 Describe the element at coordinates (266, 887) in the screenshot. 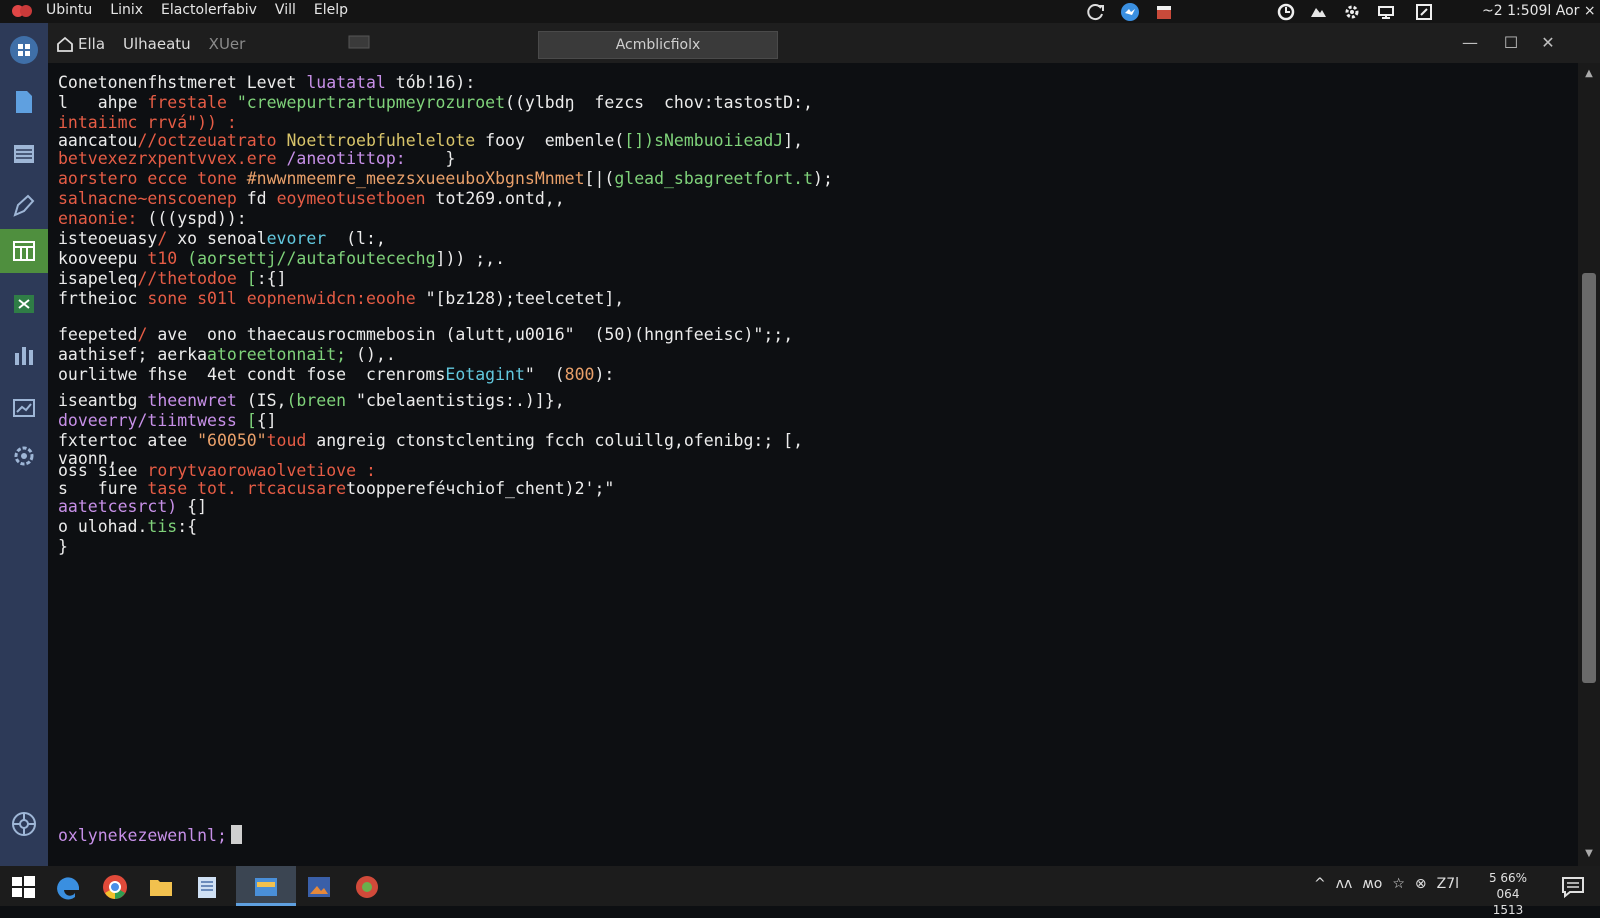

I see `terminal-app-icon` at that location.